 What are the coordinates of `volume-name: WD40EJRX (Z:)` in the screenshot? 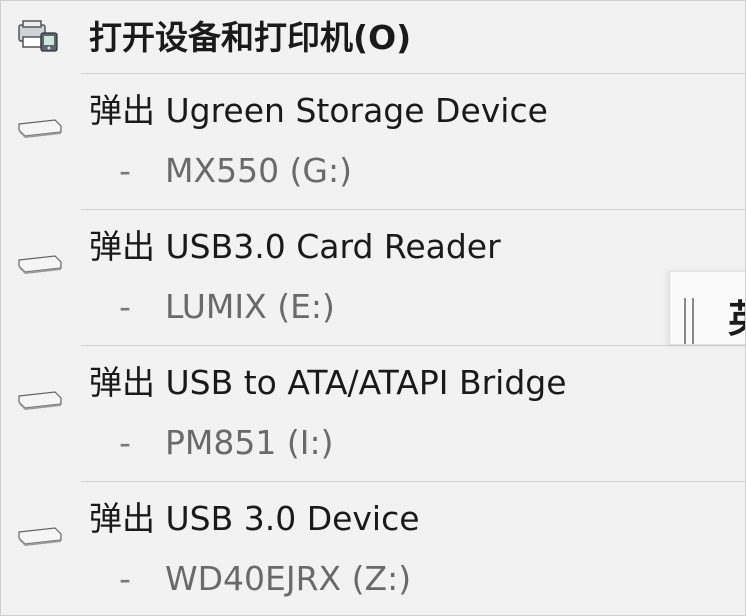 It's located at (288, 578).